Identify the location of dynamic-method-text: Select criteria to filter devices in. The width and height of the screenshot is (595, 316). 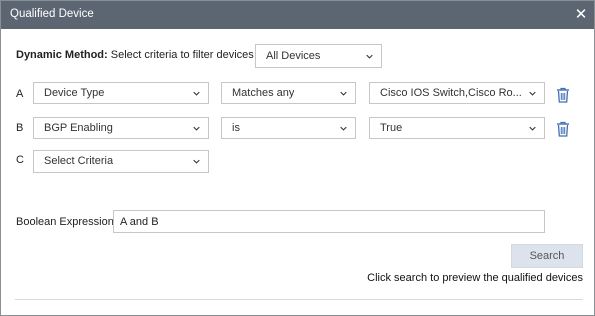
(188, 55).